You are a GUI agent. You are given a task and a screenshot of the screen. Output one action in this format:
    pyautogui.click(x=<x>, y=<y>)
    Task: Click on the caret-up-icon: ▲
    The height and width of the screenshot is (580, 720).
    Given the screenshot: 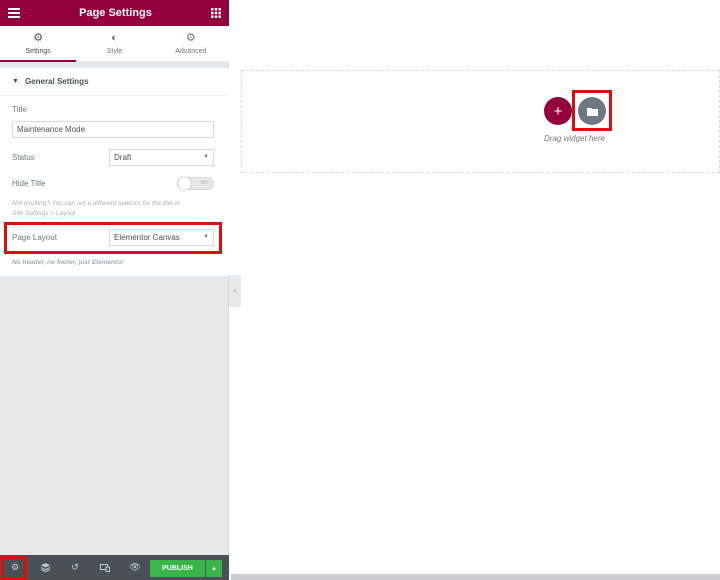 What is the action you would take?
    pyautogui.click(x=214, y=568)
    